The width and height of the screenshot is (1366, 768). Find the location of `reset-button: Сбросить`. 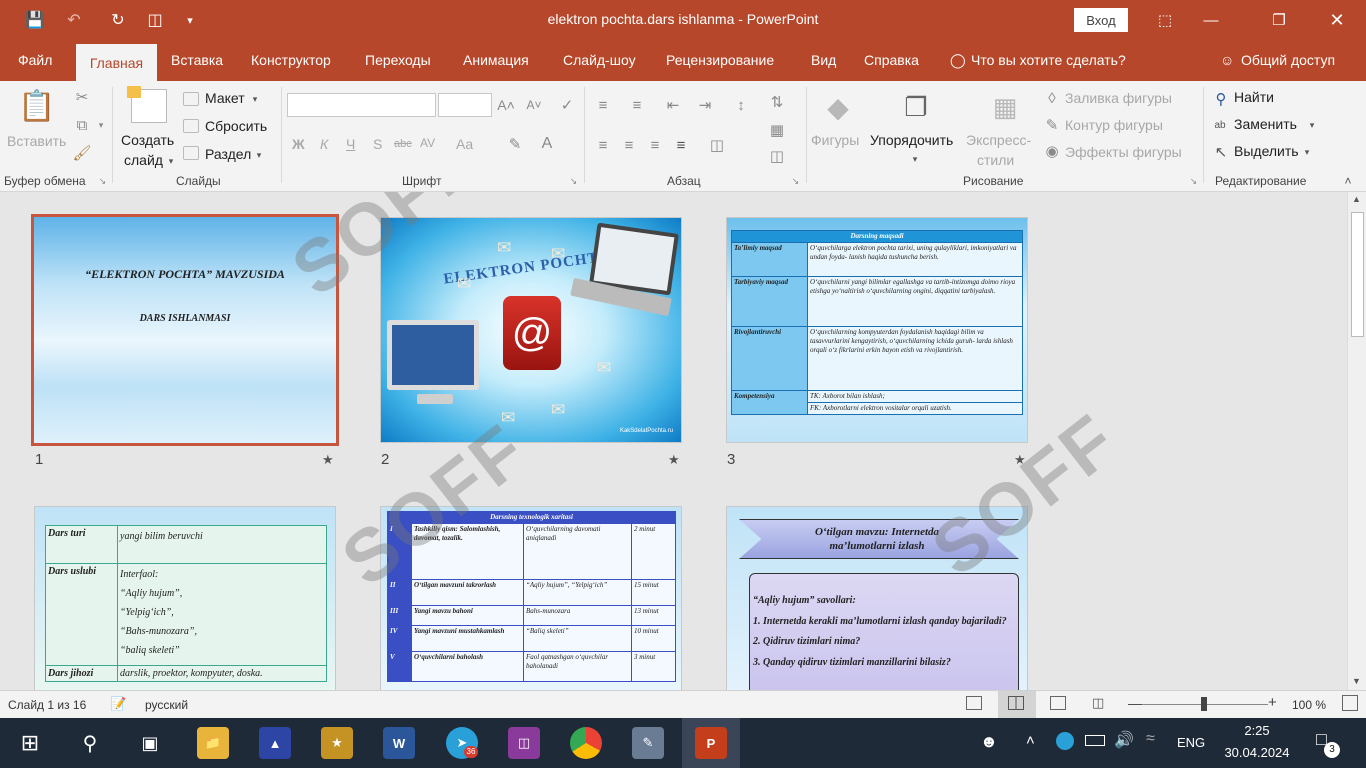

reset-button: Сбросить is located at coordinates (236, 126).